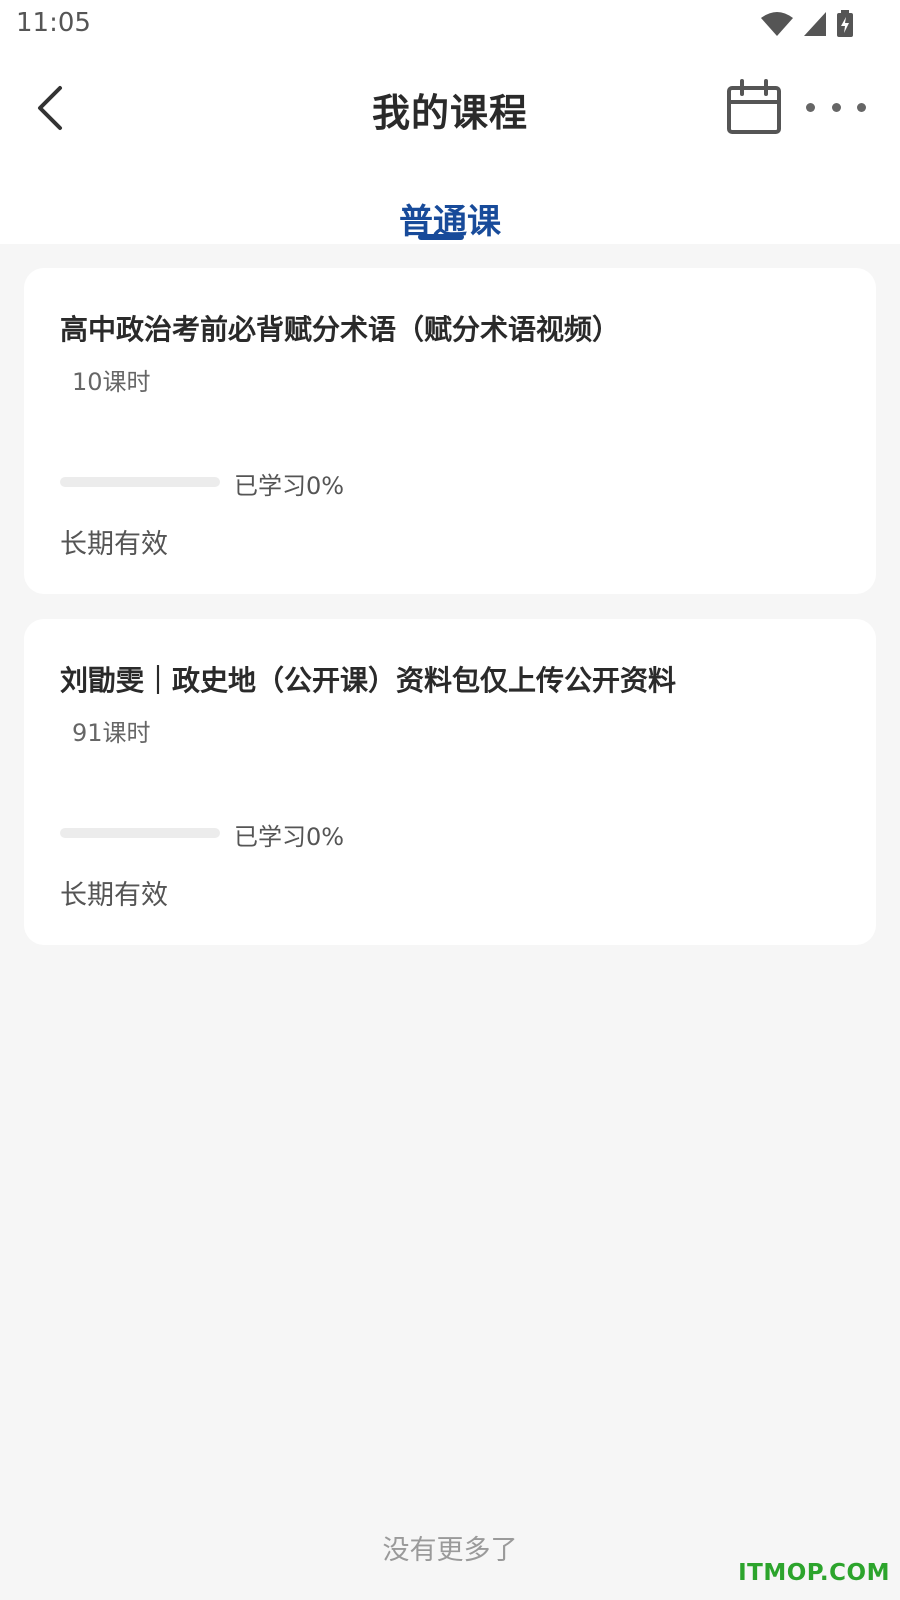  What do you see at coordinates (450, 25) in the screenshot?
I see `status-bar: 11:05` at bounding box center [450, 25].